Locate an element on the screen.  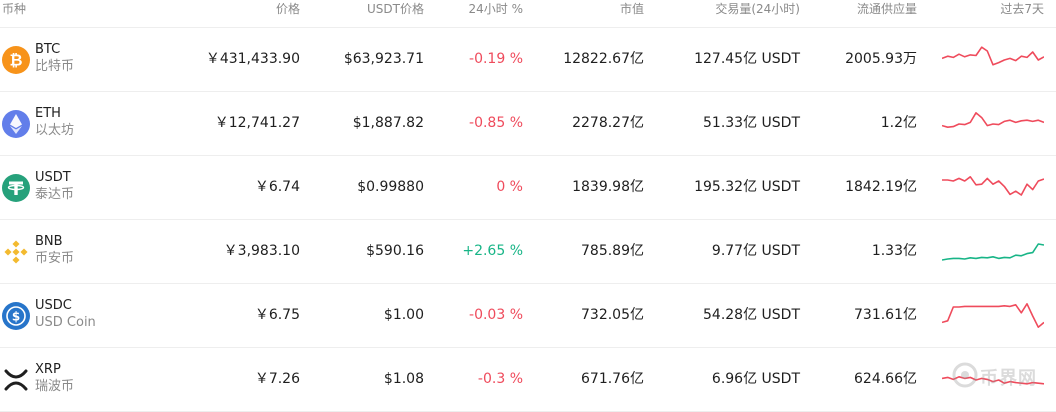
market-cap: 1839.98亿 is located at coordinates (608, 187).